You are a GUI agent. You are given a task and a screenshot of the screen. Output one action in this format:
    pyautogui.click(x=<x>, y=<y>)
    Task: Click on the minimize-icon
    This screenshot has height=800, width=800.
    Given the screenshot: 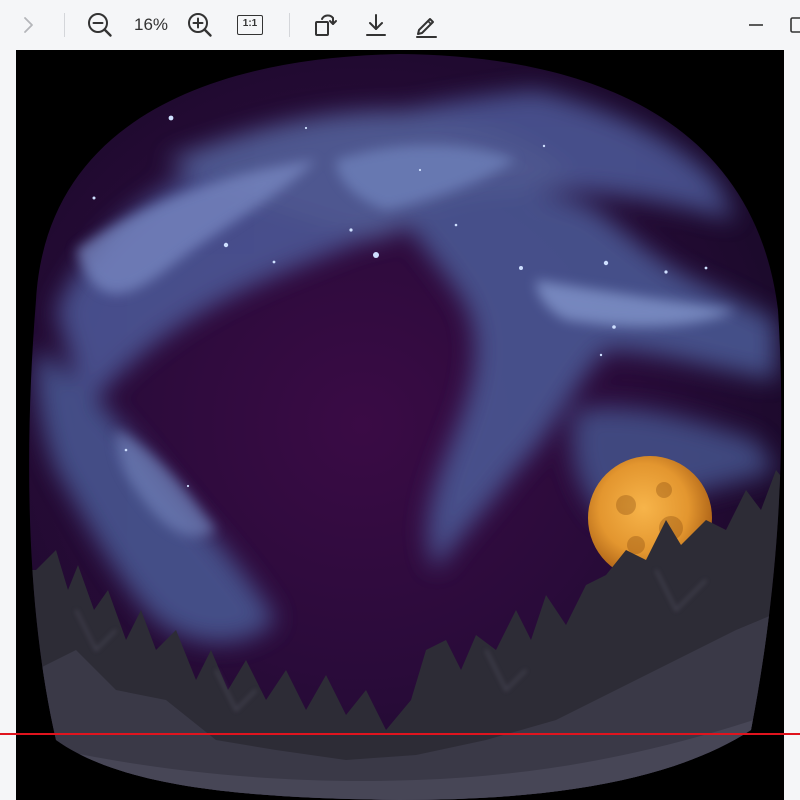 What is the action you would take?
    pyautogui.click(x=756, y=25)
    